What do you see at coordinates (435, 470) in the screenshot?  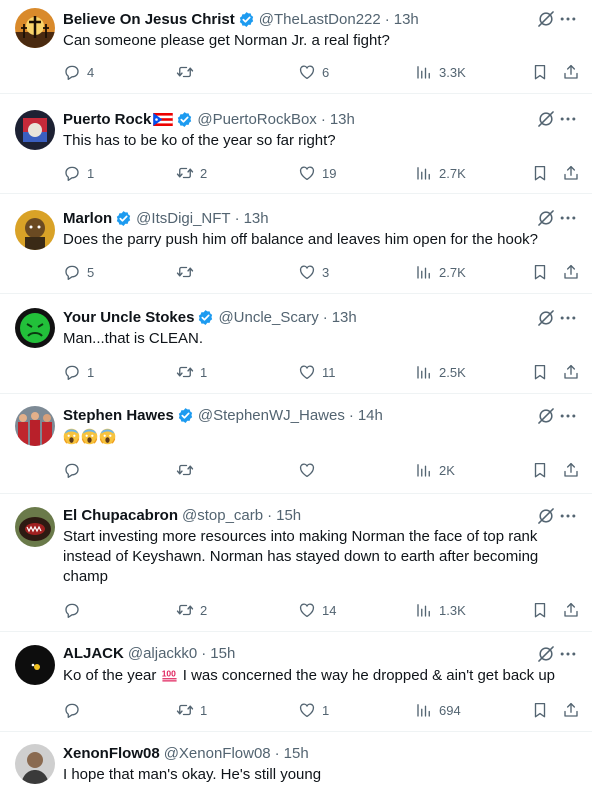 I see `views-button: 2K` at bounding box center [435, 470].